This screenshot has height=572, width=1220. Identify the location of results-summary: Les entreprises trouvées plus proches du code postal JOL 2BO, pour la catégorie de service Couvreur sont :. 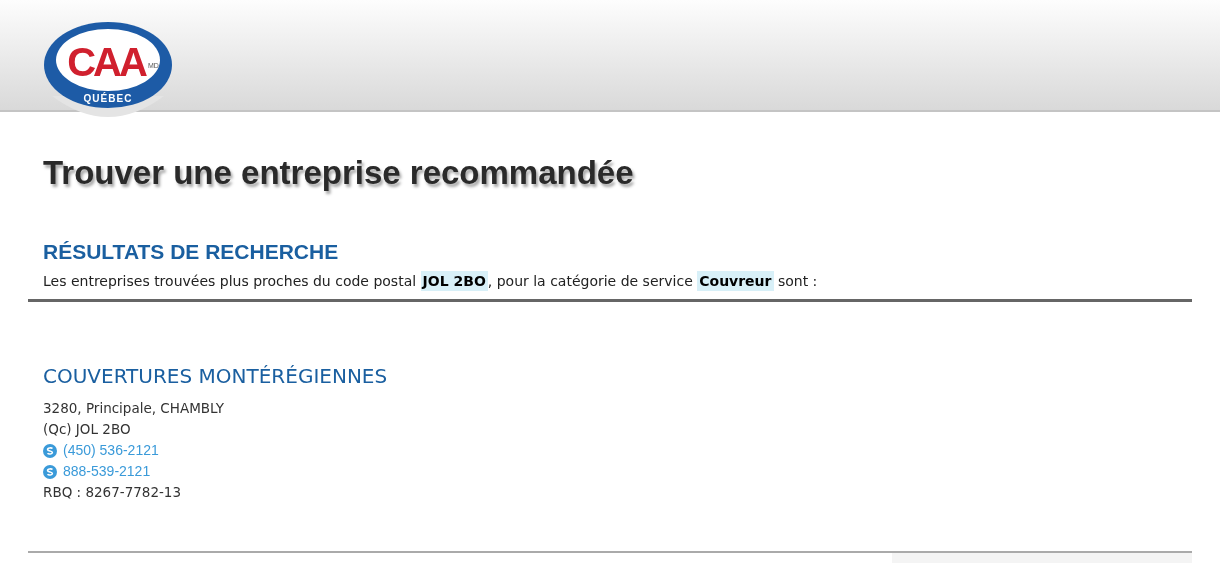
(610, 287).